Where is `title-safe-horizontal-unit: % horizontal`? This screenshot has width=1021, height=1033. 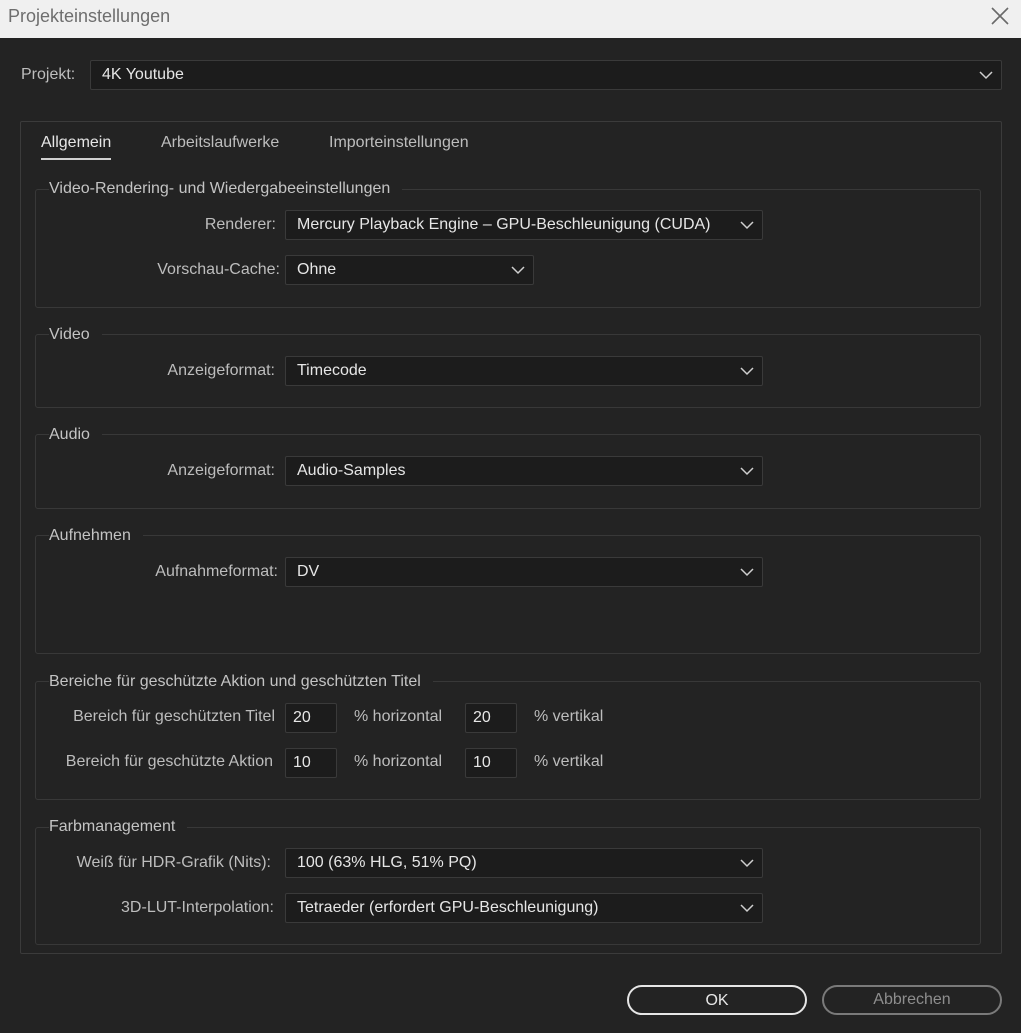 title-safe-horizontal-unit: % horizontal is located at coordinates (398, 716).